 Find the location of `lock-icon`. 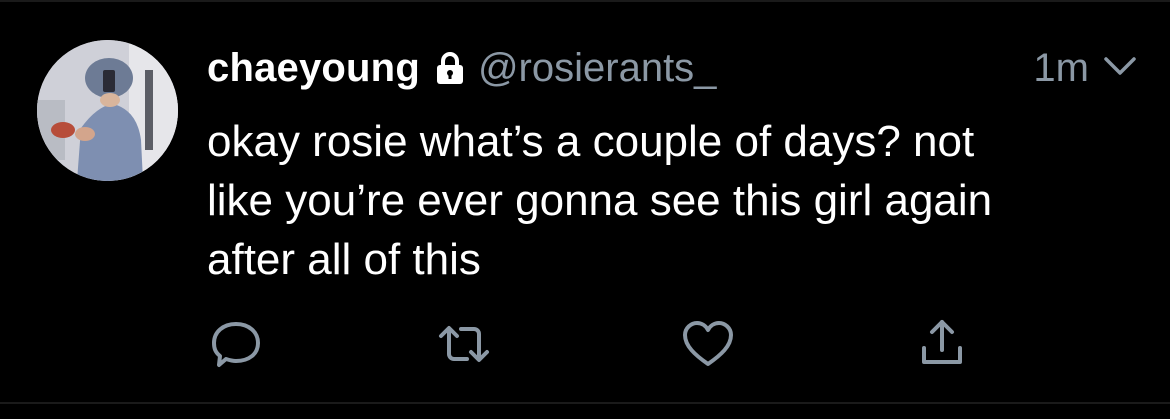

lock-icon is located at coordinates (450, 68).